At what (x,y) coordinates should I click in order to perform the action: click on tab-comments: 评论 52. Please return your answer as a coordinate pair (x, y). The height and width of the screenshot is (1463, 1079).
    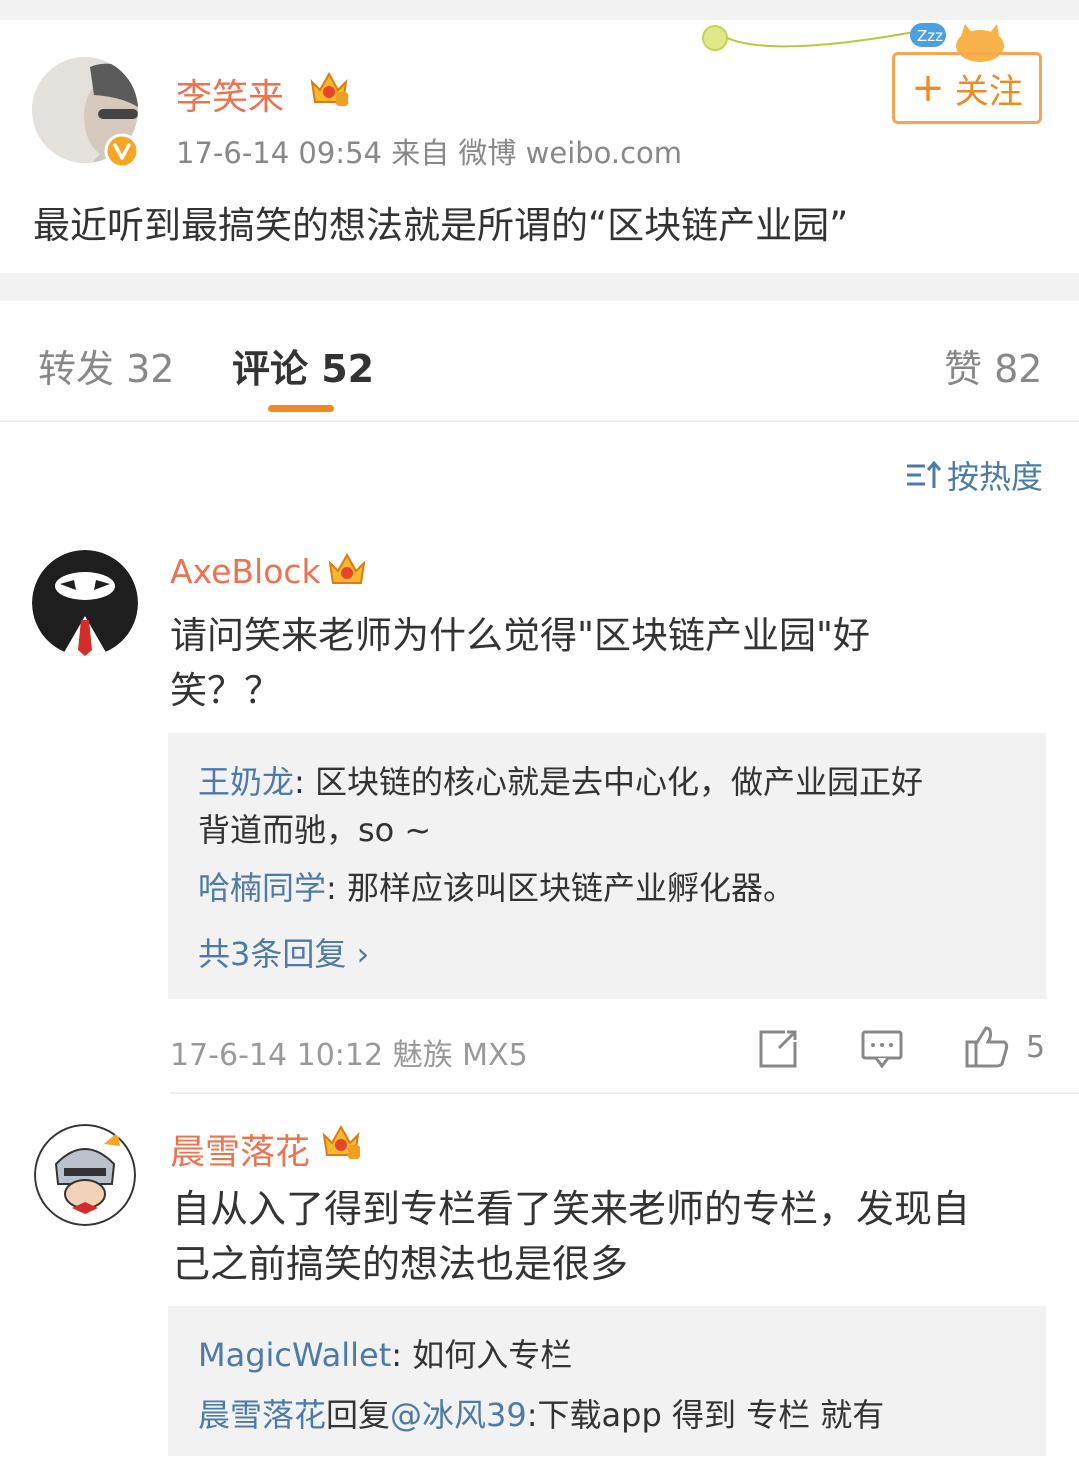
    Looking at the image, I should click on (303, 365).